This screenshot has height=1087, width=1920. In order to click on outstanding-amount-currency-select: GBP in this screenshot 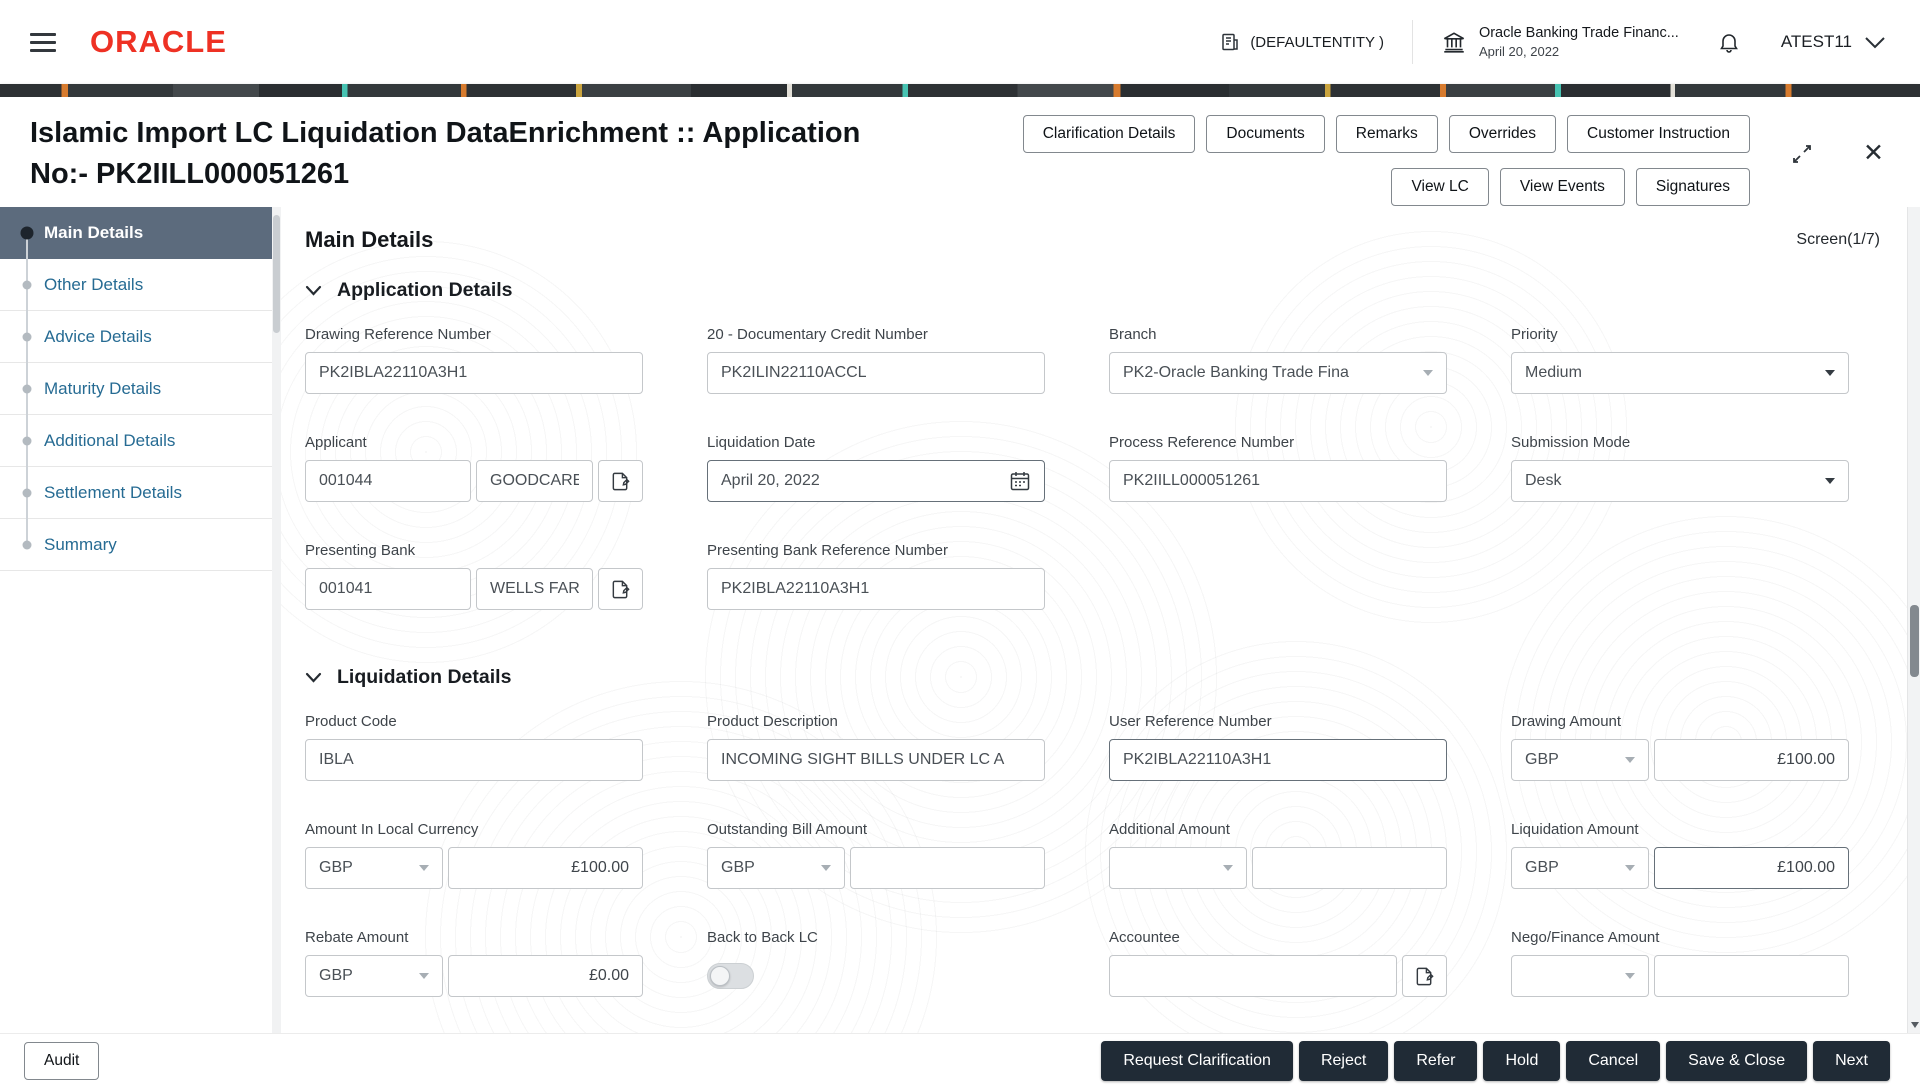, I will do `click(776, 868)`.